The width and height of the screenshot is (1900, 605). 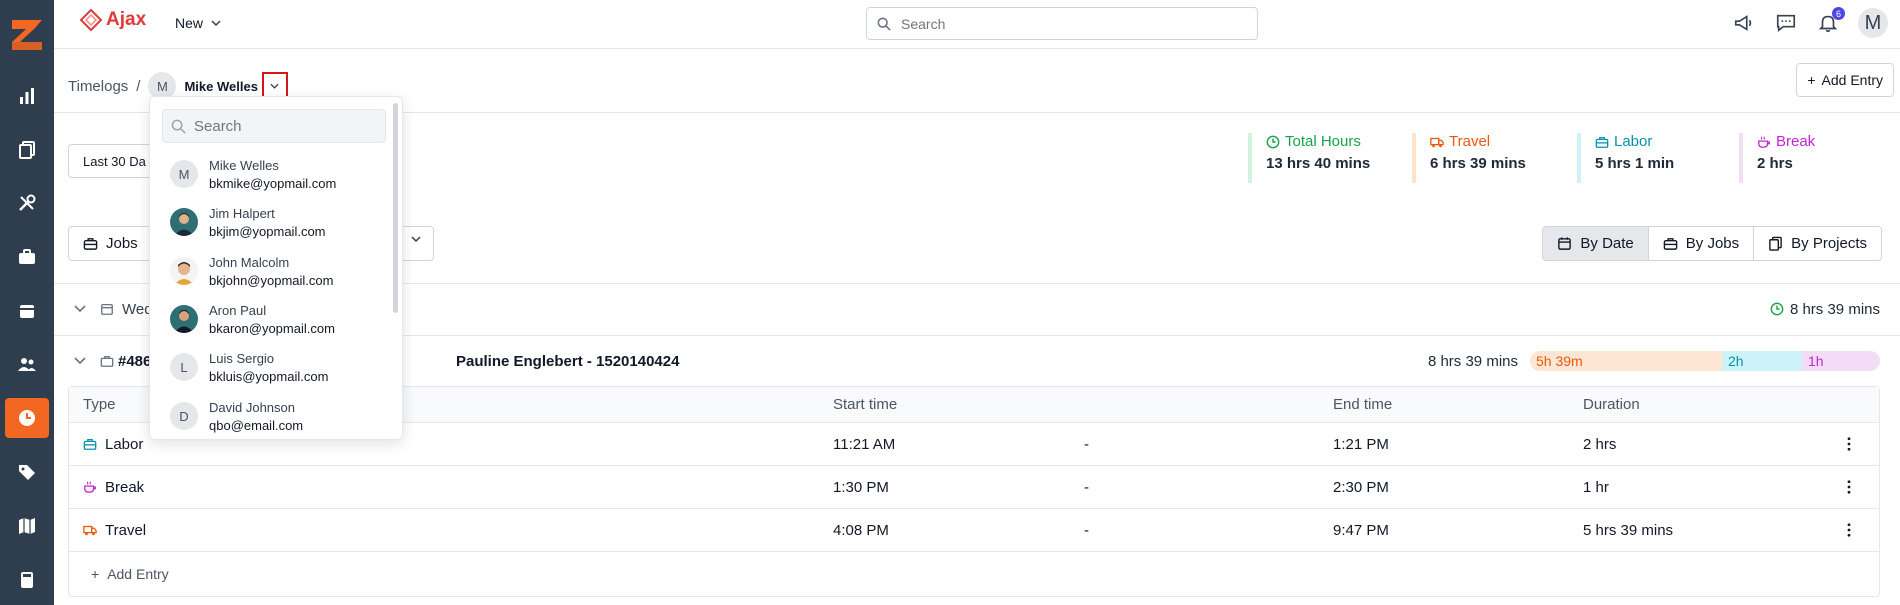 What do you see at coordinates (1810, 22) in the screenshot?
I see `top-actions: 6 M` at bounding box center [1810, 22].